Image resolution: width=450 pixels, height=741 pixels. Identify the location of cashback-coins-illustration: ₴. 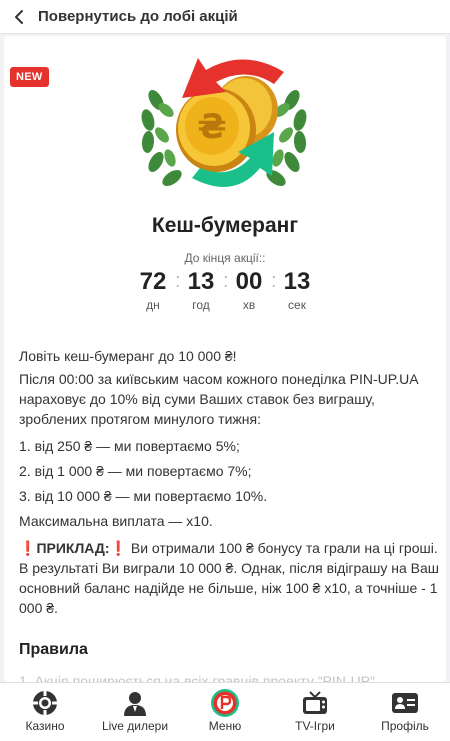
(224, 120).